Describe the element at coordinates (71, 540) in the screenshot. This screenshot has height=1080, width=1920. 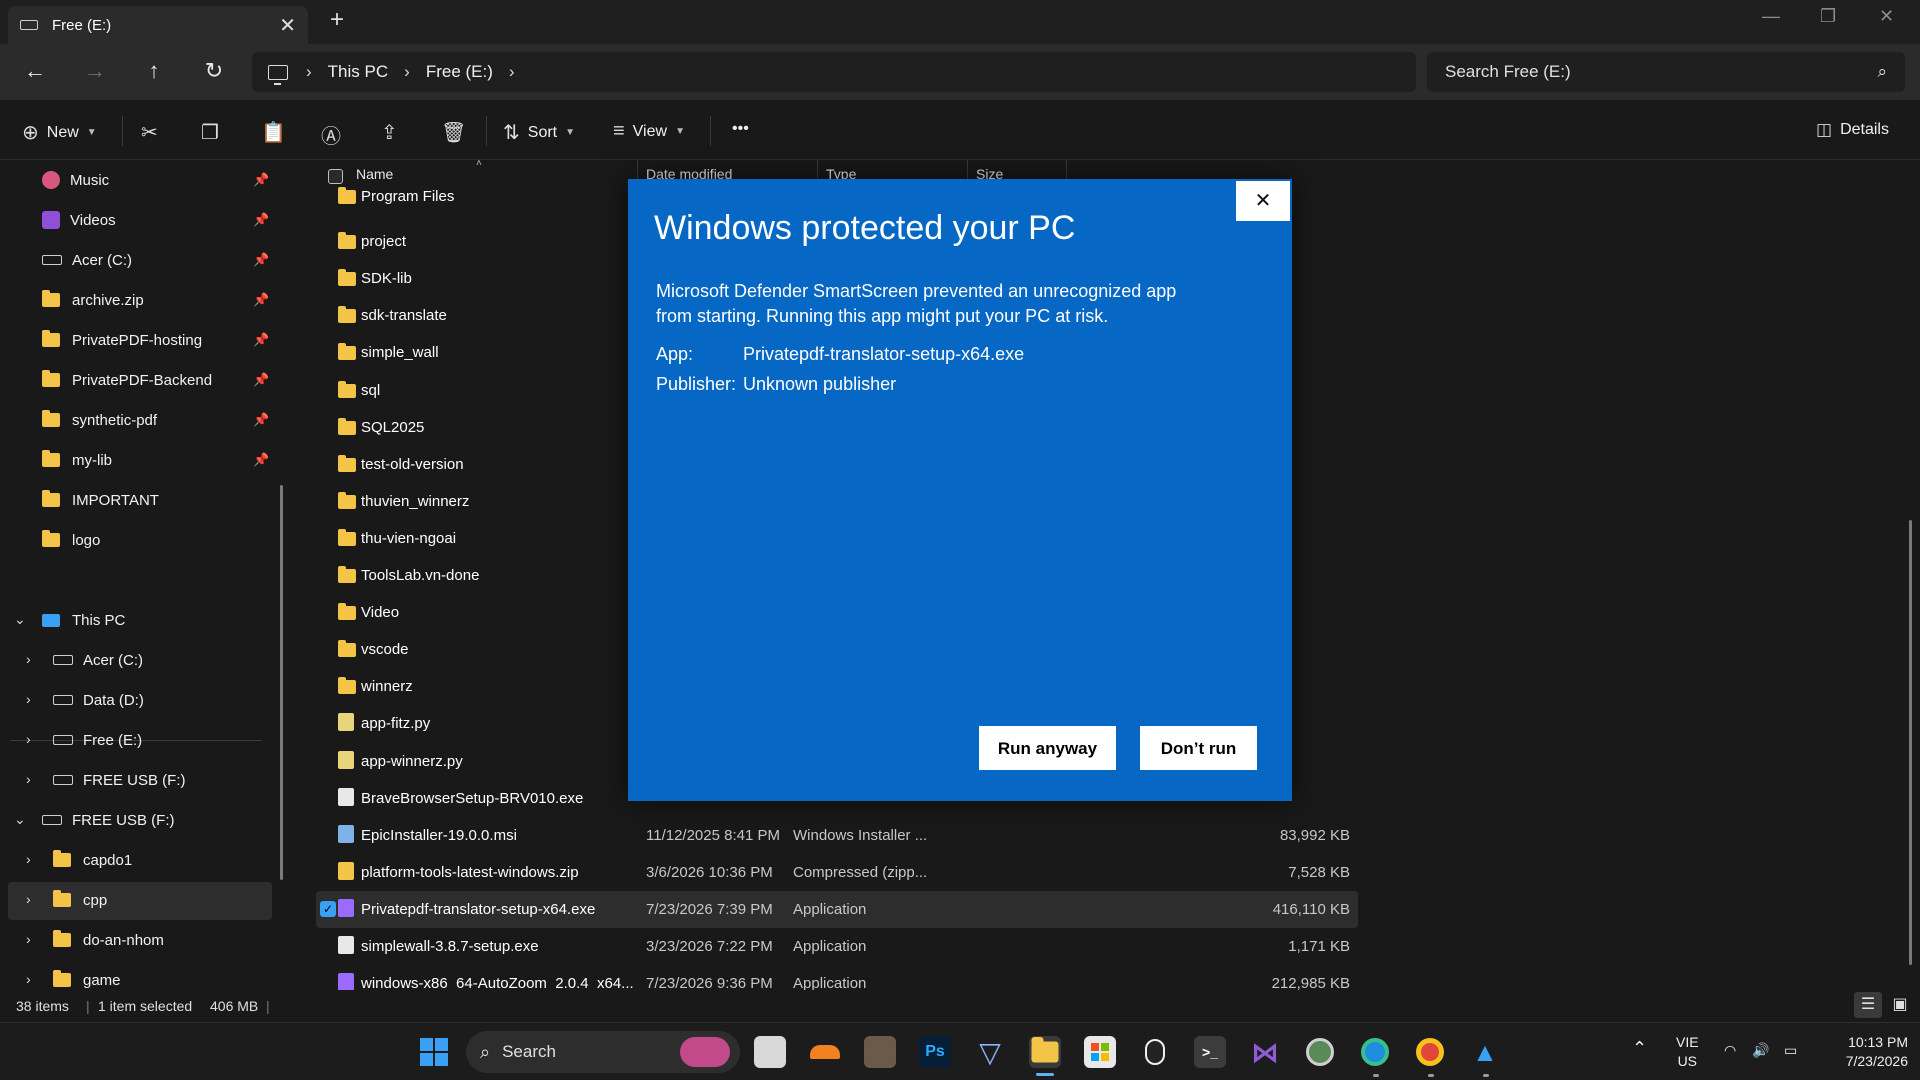
I see `sidebar-item-logo: logo` at that location.